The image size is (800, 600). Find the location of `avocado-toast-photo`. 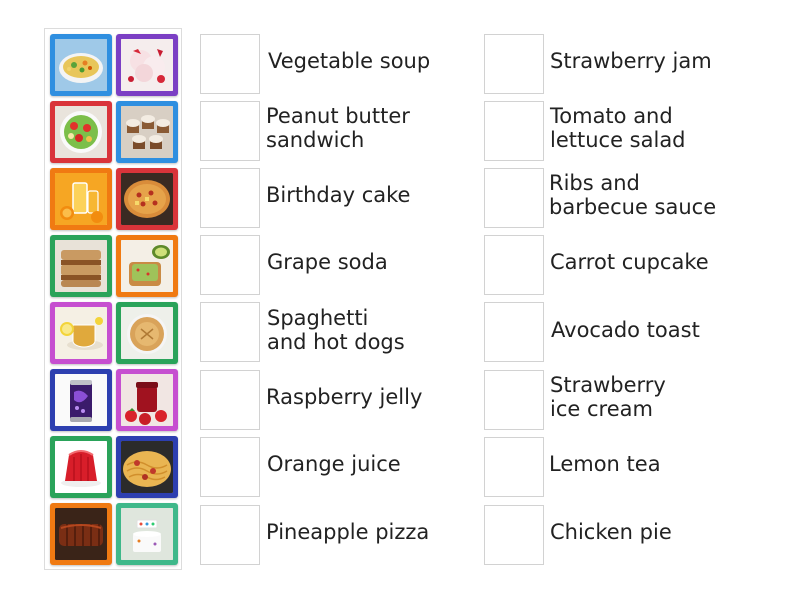

avocado-toast-photo is located at coordinates (147, 266).